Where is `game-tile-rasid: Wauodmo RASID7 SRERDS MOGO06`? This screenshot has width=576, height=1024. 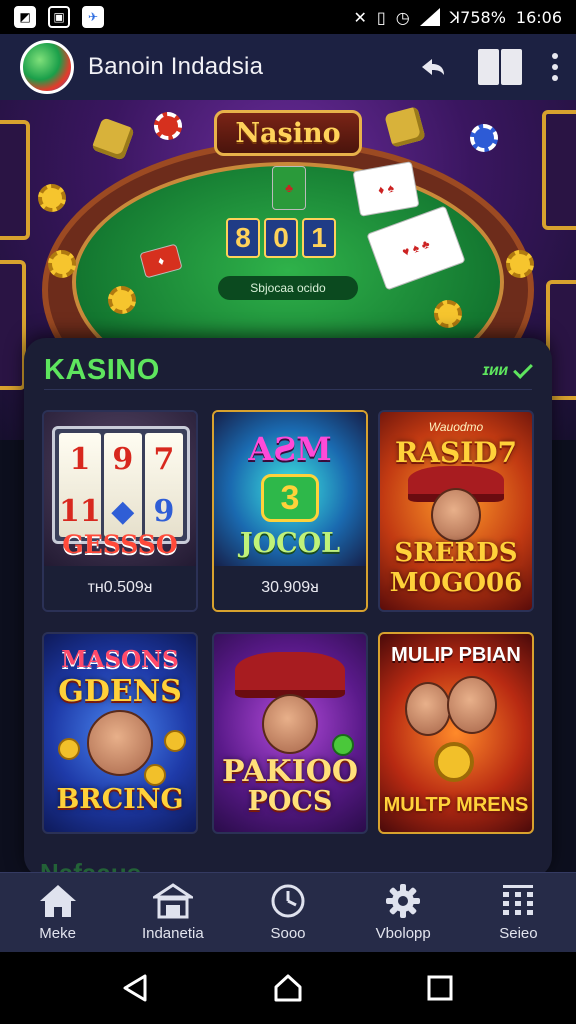 game-tile-rasid: Wauodmo RASID7 SRERDS MOGO06 is located at coordinates (456, 511).